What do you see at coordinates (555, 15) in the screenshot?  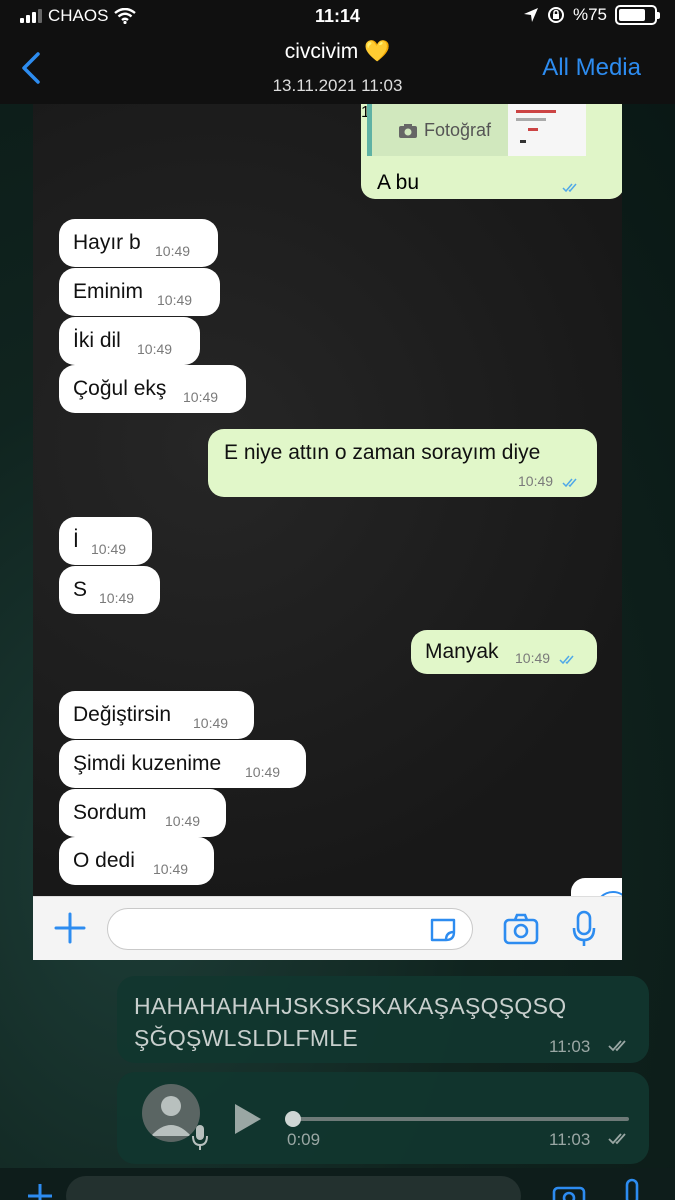 I see `rotation-lock-icon` at bounding box center [555, 15].